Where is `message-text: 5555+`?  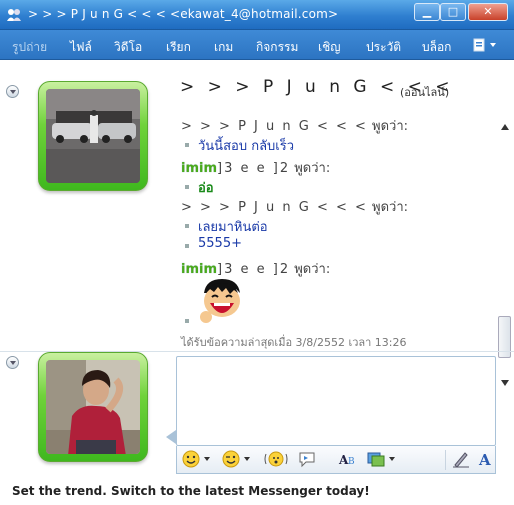 message-text: 5555+ is located at coordinates (220, 243).